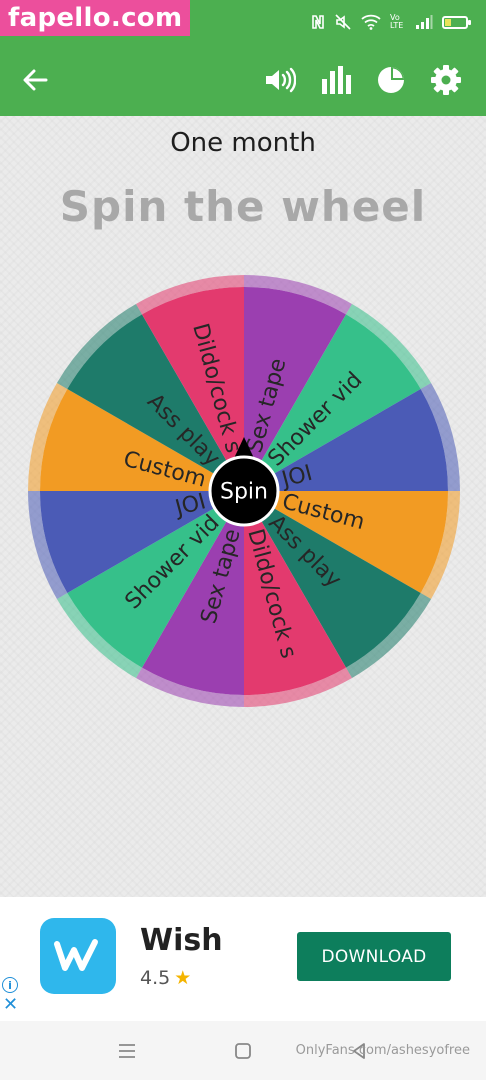  Describe the element at coordinates (243, 80) in the screenshot. I see `app-bar` at that location.